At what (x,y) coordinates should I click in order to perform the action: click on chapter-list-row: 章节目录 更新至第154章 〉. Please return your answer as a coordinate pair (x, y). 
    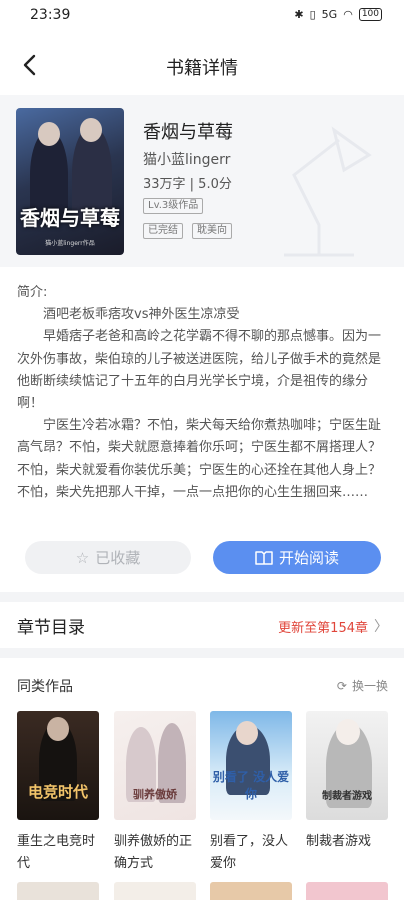
    Looking at the image, I should click on (202, 625).